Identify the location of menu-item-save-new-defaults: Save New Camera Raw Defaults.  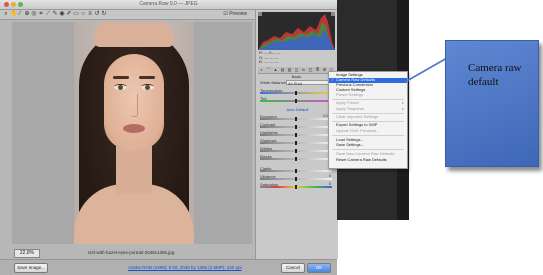
(365, 153).